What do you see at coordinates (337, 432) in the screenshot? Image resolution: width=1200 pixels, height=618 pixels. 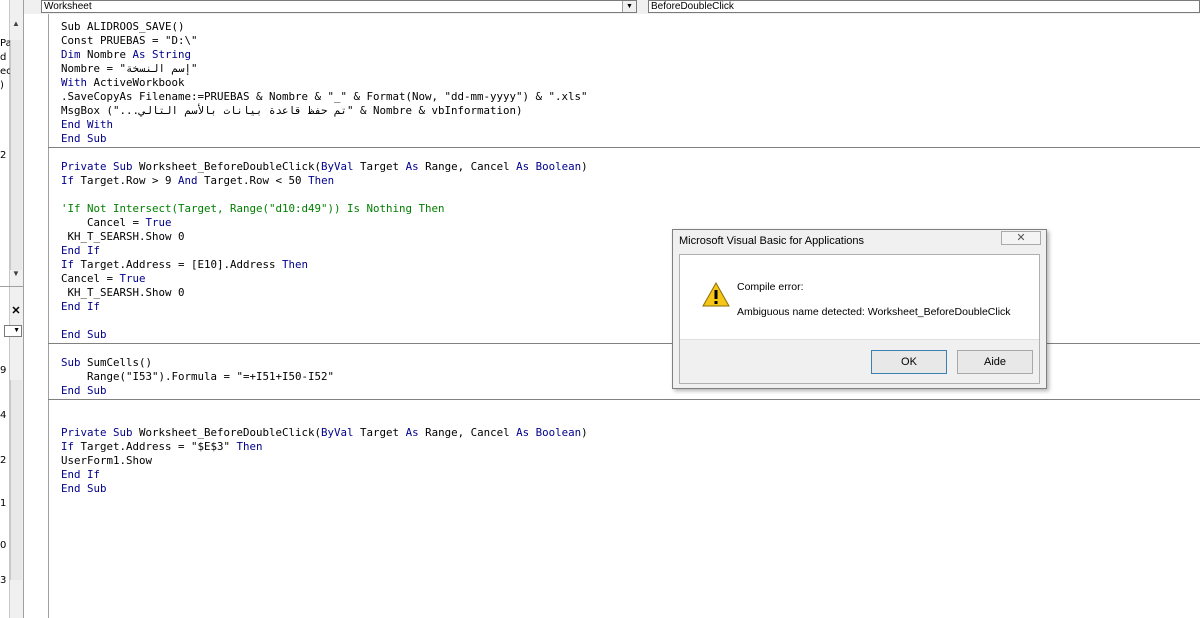 I see `code-keyword: ByVal` at bounding box center [337, 432].